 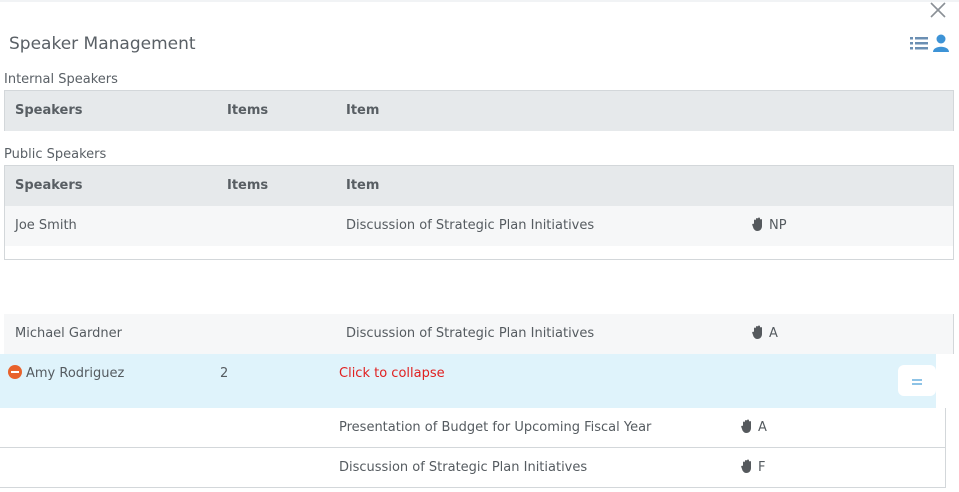 I want to click on reorder-button, so click(x=917, y=380).